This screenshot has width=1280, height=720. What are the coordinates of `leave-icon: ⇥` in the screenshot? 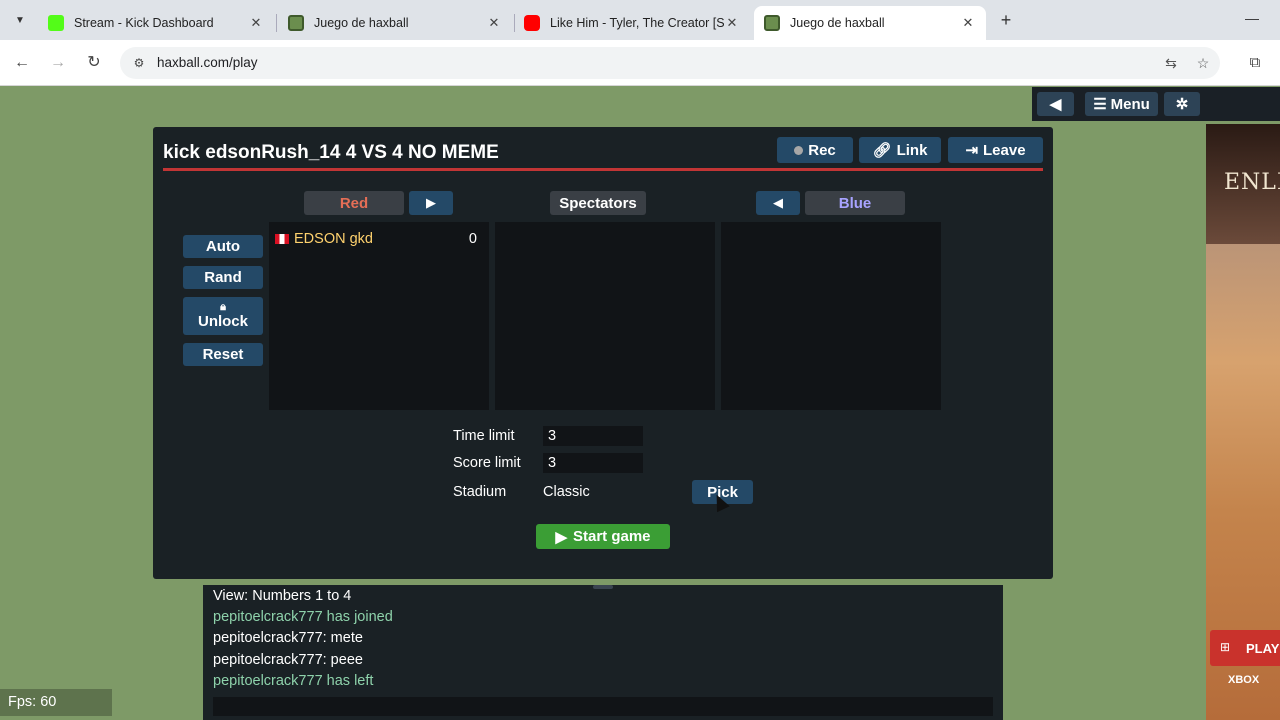 It's located at (972, 150).